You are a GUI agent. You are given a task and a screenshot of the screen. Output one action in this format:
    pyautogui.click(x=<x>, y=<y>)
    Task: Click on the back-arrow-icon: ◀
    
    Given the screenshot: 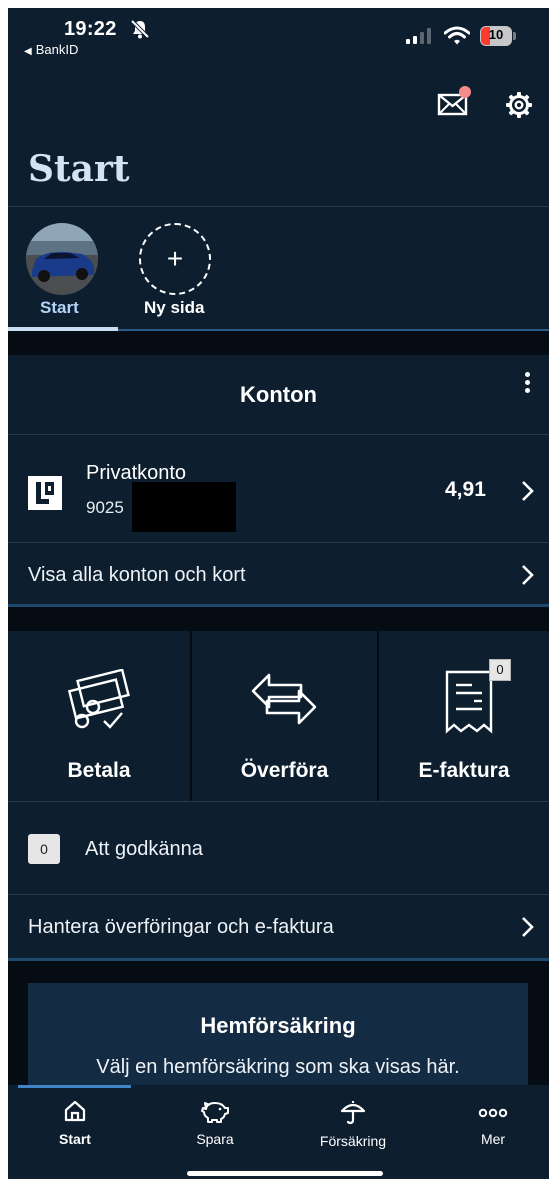 What is the action you would take?
    pyautogui.click(x=28, y=51)
    